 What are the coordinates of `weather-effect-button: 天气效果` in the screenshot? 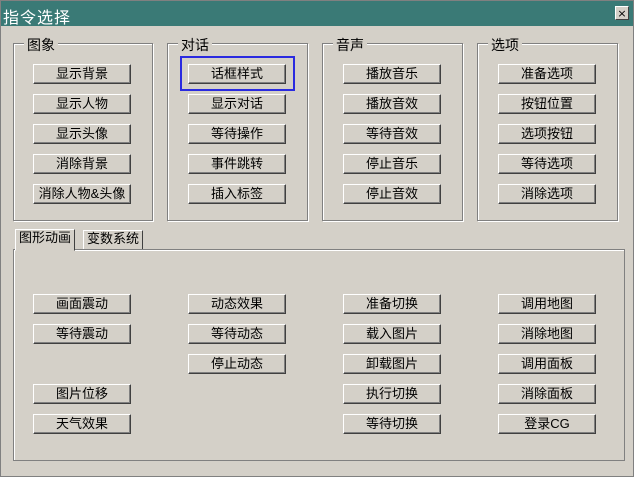 It's located at (82, 424).